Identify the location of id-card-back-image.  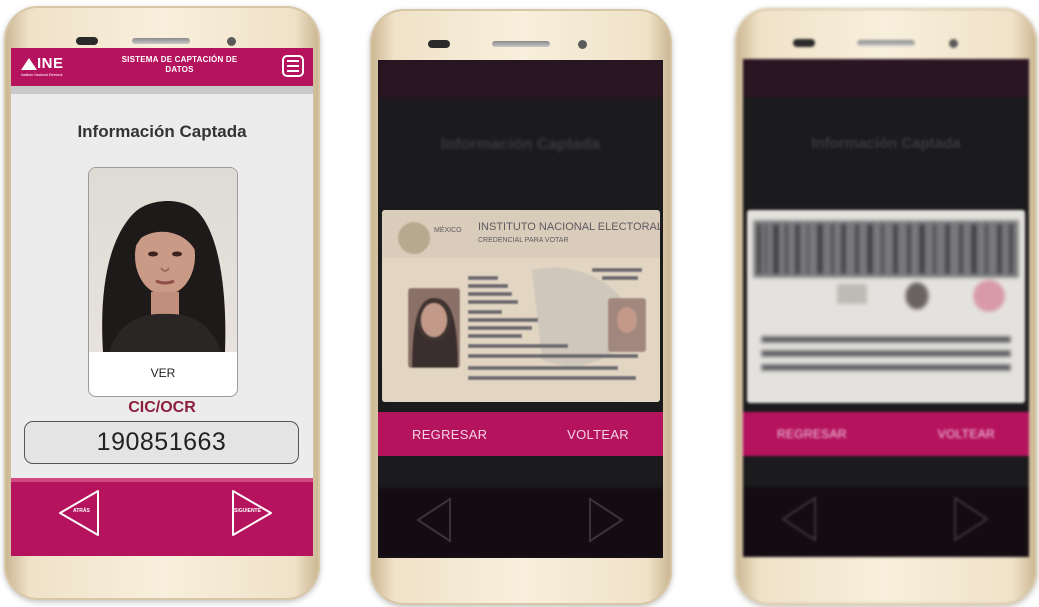
(886, 306).